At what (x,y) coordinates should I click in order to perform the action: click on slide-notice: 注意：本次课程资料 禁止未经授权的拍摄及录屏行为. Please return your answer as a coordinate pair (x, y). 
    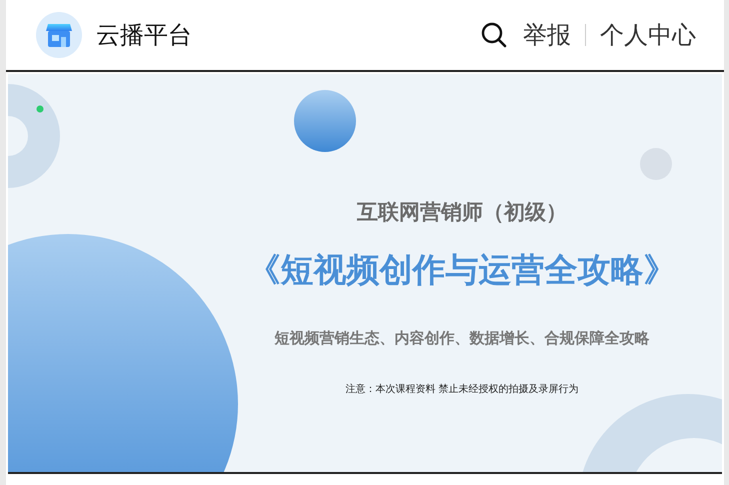
    Looking at the image, I should click on (462, 389).